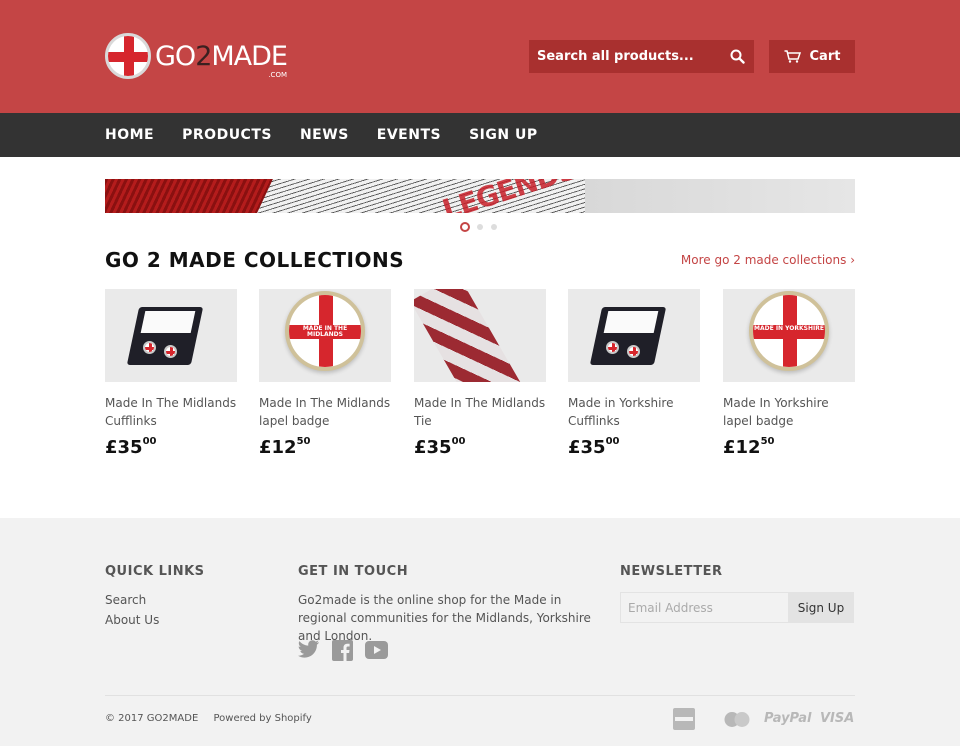 The image size is (960, 746). What do you see at coordinates (704, 607) in the screenshot?
I see `email-field` at bounding box center [704, 607].